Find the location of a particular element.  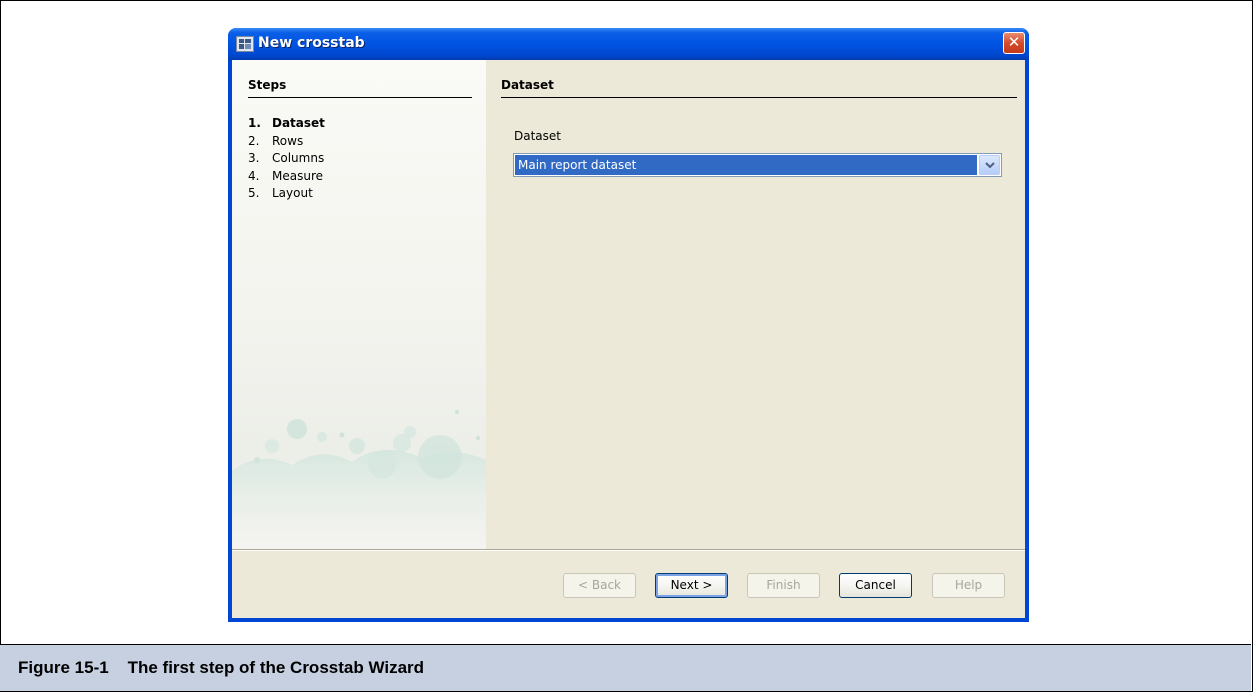

step-rows: 2. Rows is located at coordinates (286, 142).